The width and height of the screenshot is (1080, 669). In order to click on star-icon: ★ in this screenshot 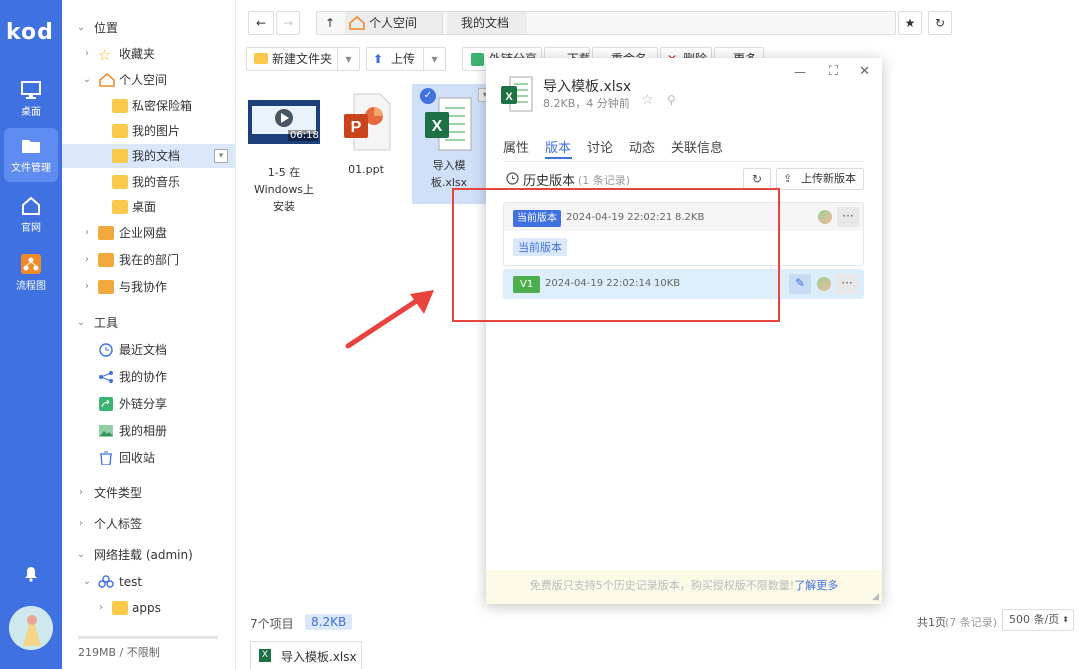, I will do `click(910, 23)`.